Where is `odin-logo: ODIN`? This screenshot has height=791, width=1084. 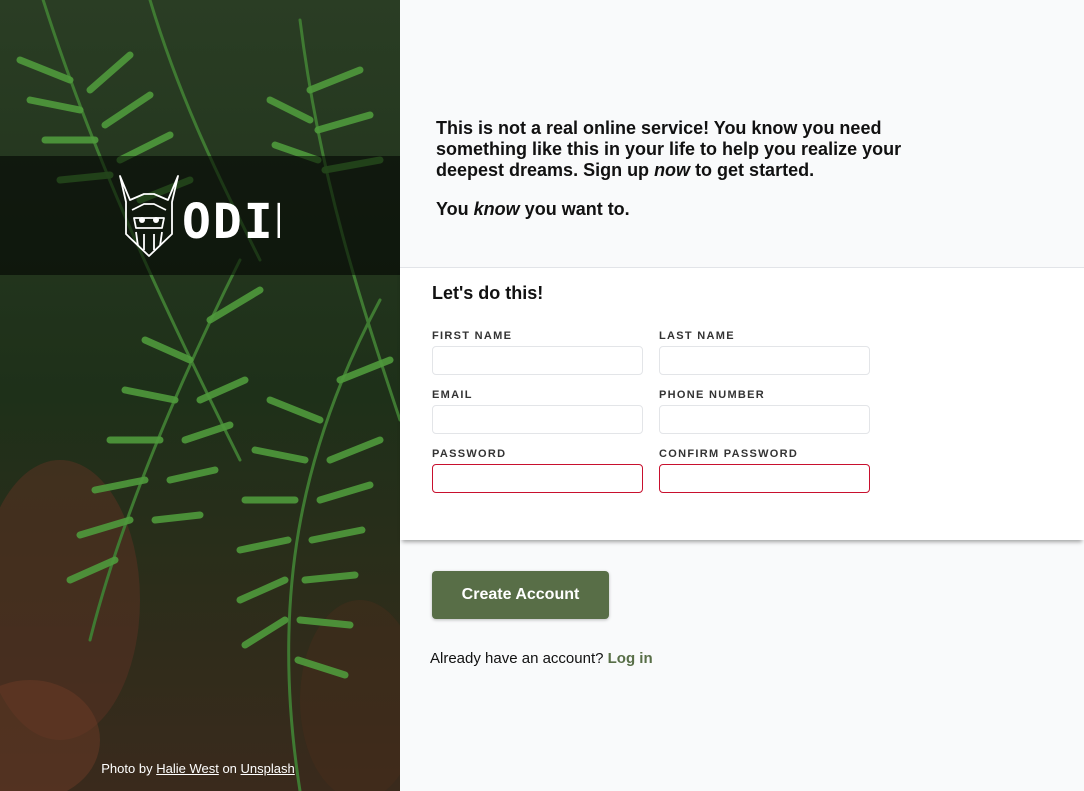
odin-logo: ODIN is located at coordinates (199, 216).